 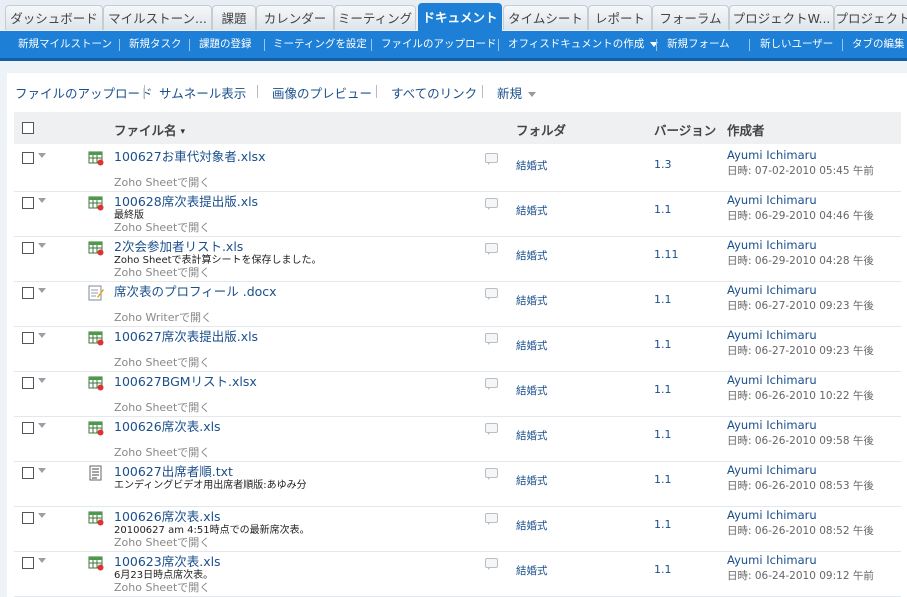 I want to click on create-office-doc-menu: オフィスドキュメントの作成, so click(x=583, y=44).